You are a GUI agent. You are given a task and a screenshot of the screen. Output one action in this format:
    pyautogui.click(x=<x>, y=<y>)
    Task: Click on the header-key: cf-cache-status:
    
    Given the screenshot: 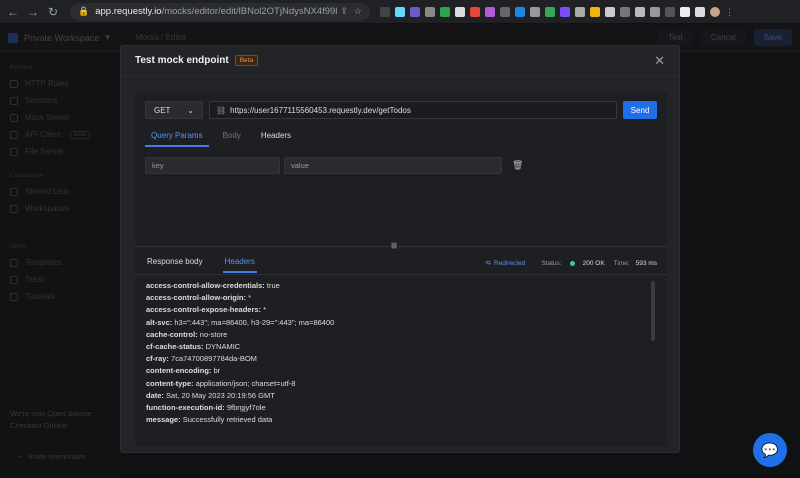 What is the action you would take?
    pyautogui.click(x=175, y=347)
    